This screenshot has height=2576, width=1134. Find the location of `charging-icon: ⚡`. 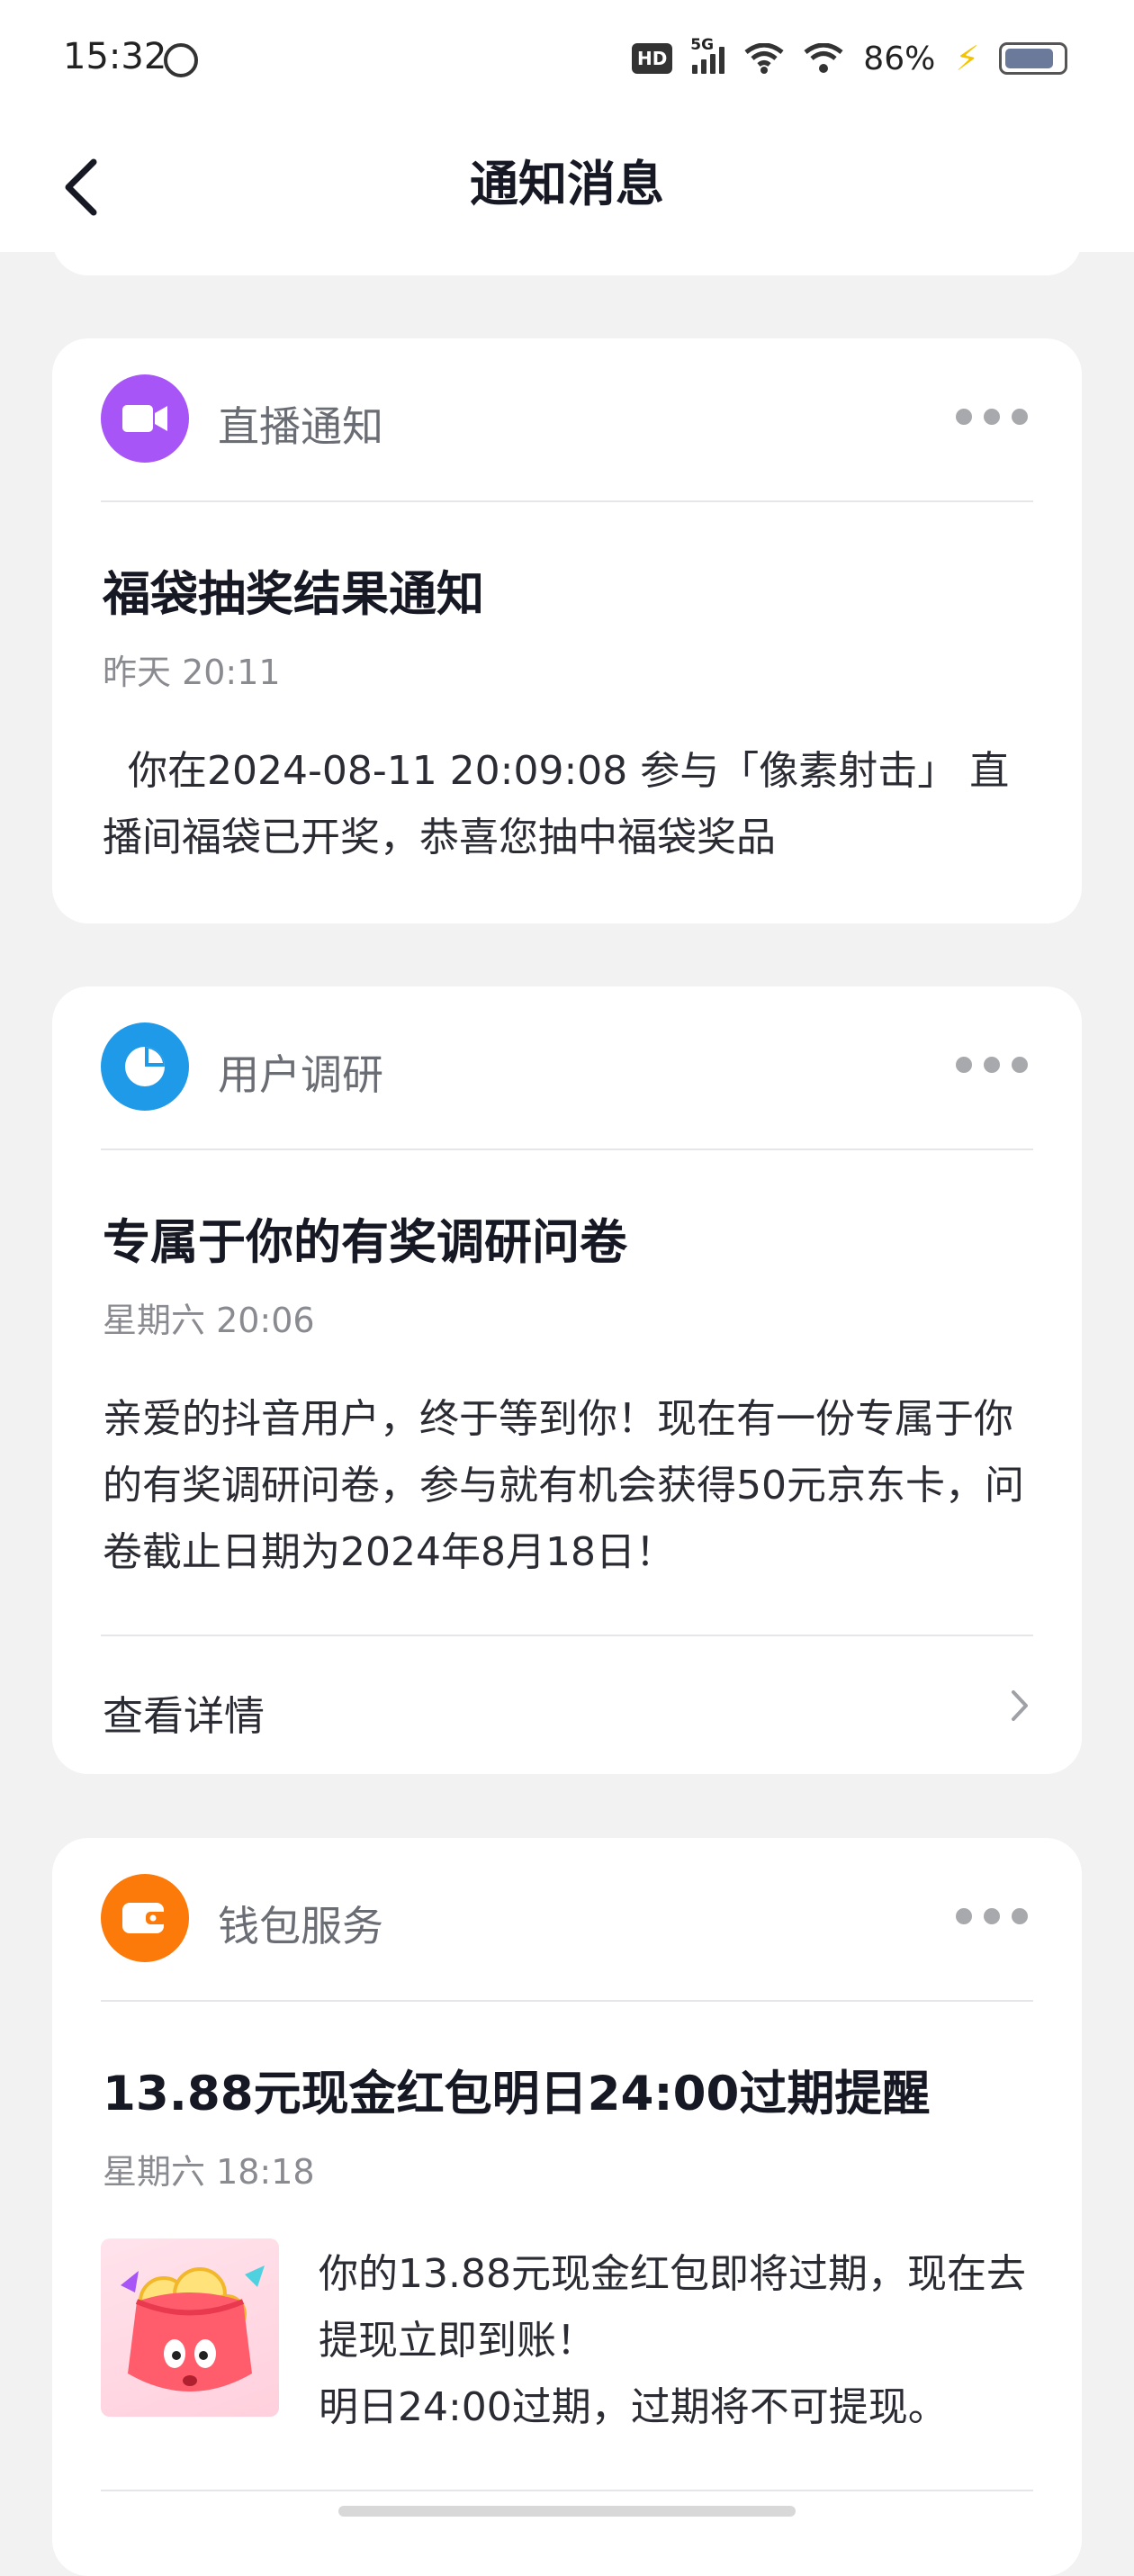

charging-icon: ⚡ is located at coordinates (967, 58).